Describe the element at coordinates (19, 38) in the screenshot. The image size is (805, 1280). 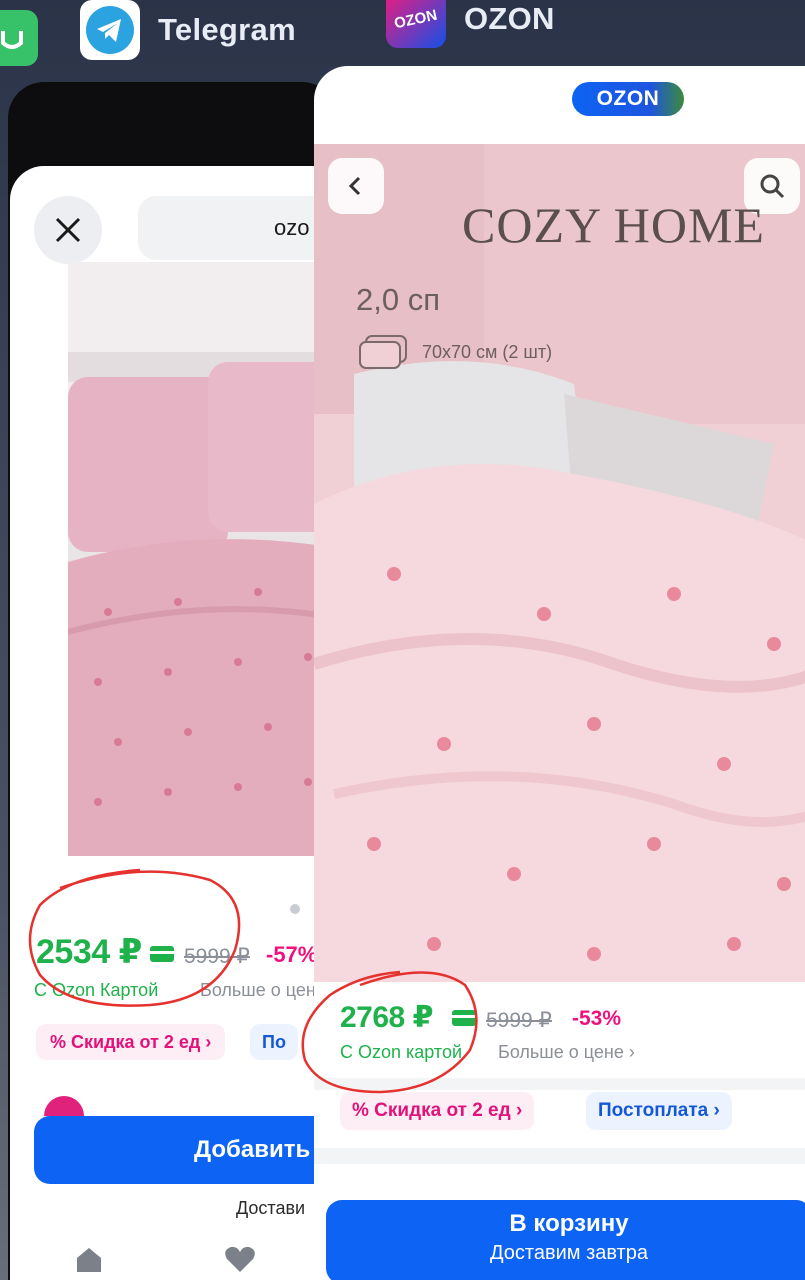
I see `previous-app-icon` at that location.